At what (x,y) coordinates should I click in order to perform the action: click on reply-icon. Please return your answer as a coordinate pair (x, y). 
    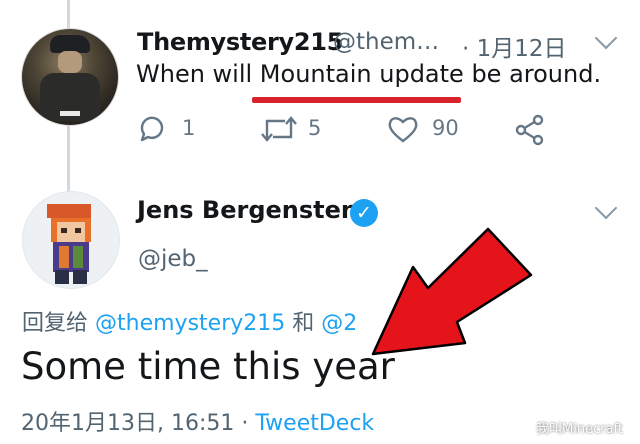
    Looking at the image, I should click on (152, 129).